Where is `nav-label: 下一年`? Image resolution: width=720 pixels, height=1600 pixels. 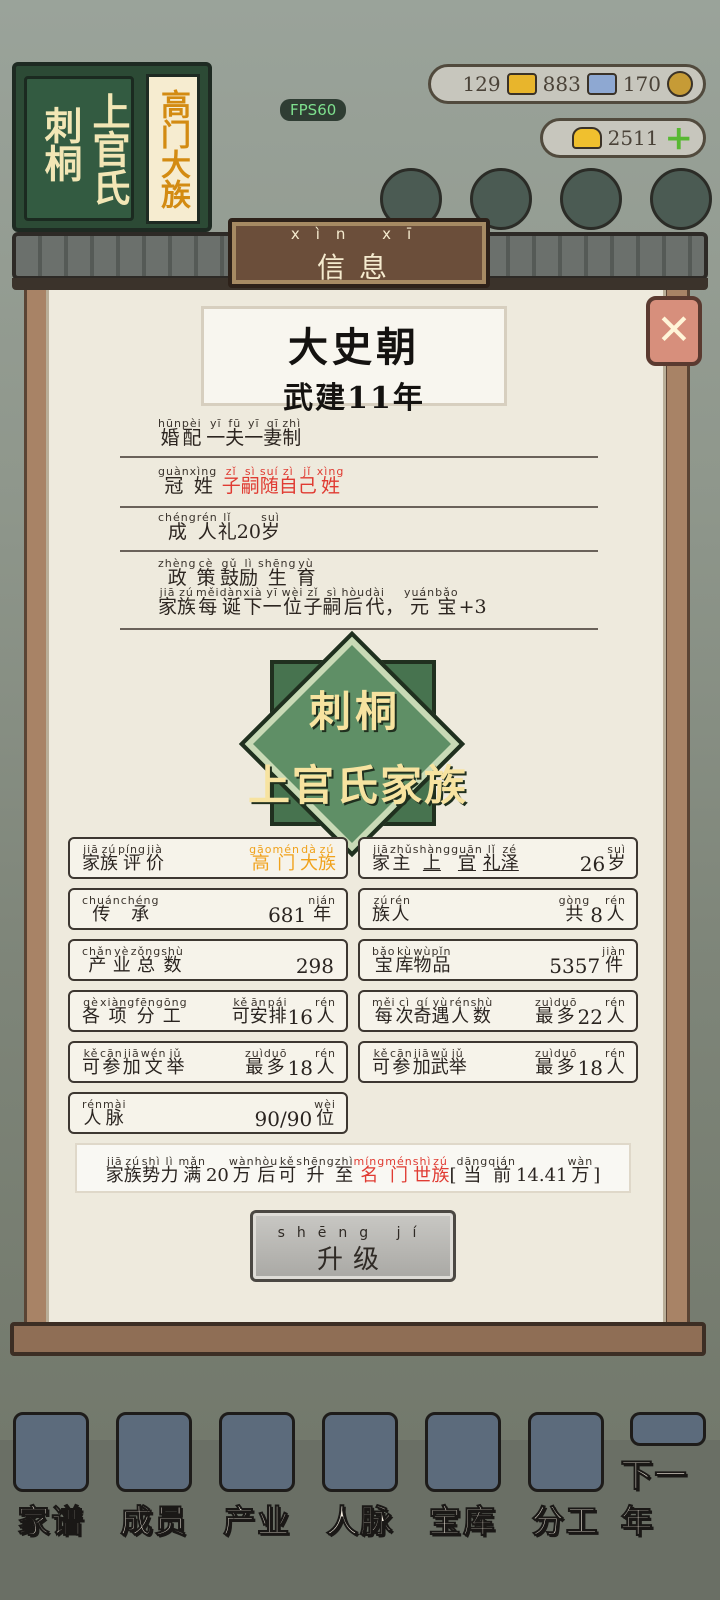 nav-label: 下一年 is located at coordinates (654, 1498).